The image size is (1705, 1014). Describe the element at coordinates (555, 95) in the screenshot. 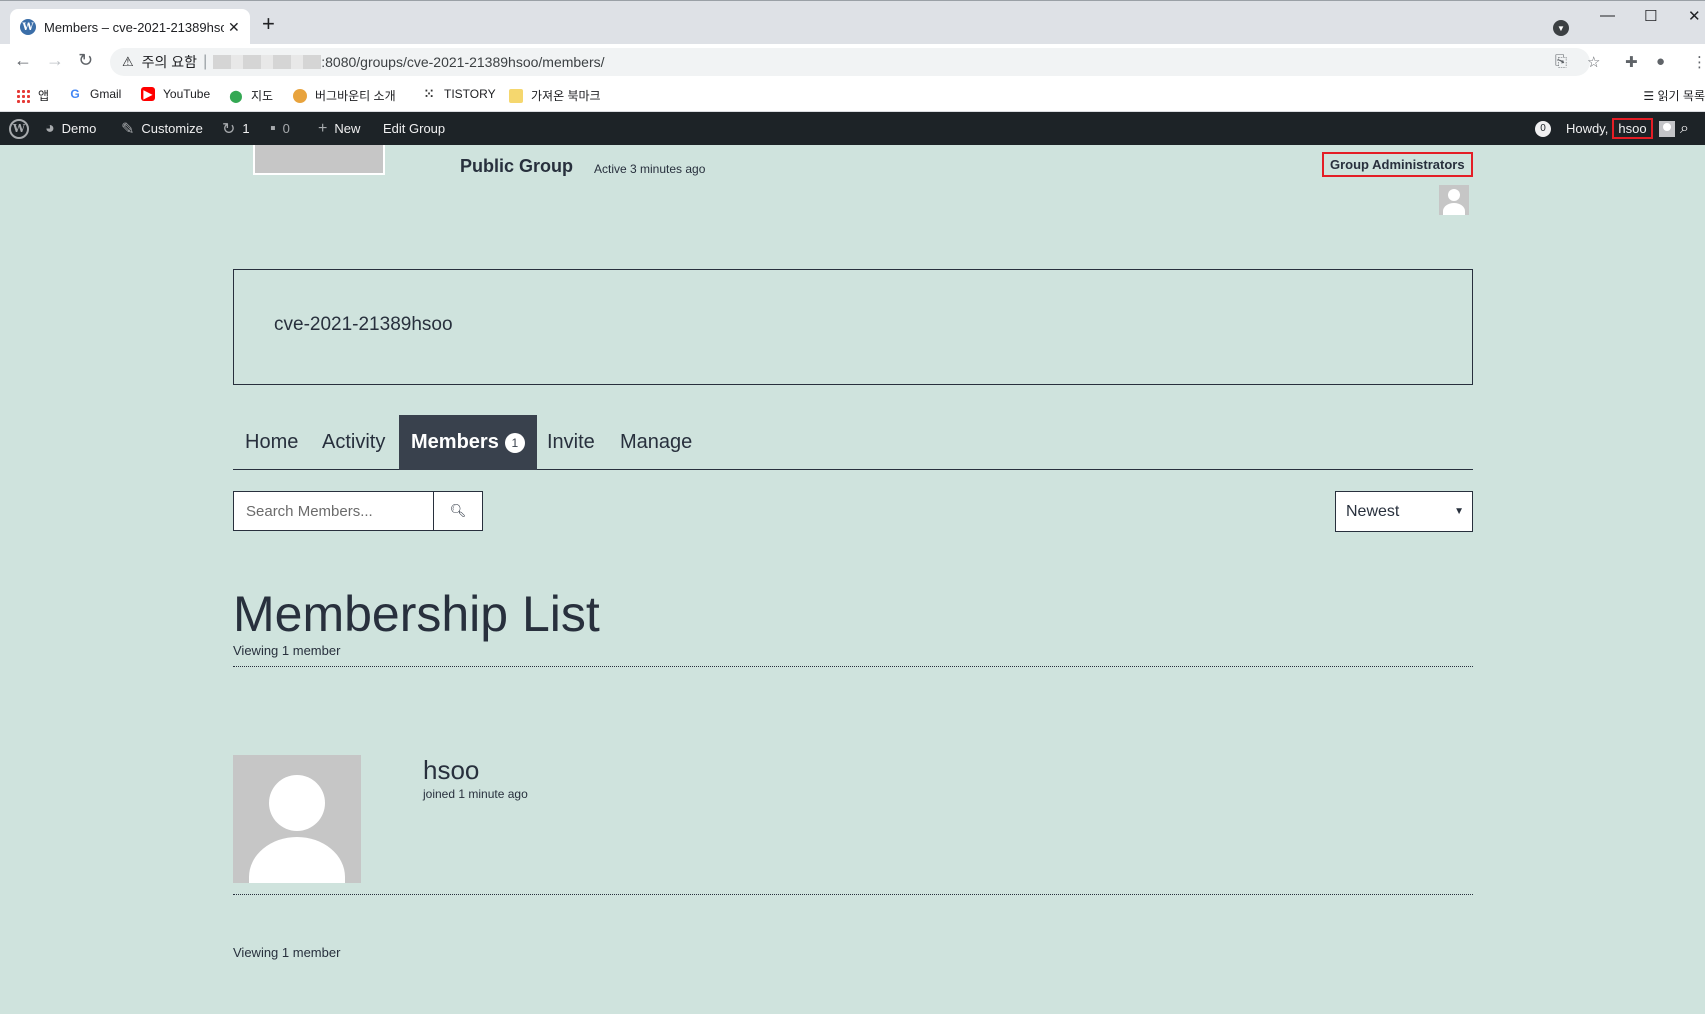

I see `bookmark-imported-folder: 가져온 북마크` at that location.